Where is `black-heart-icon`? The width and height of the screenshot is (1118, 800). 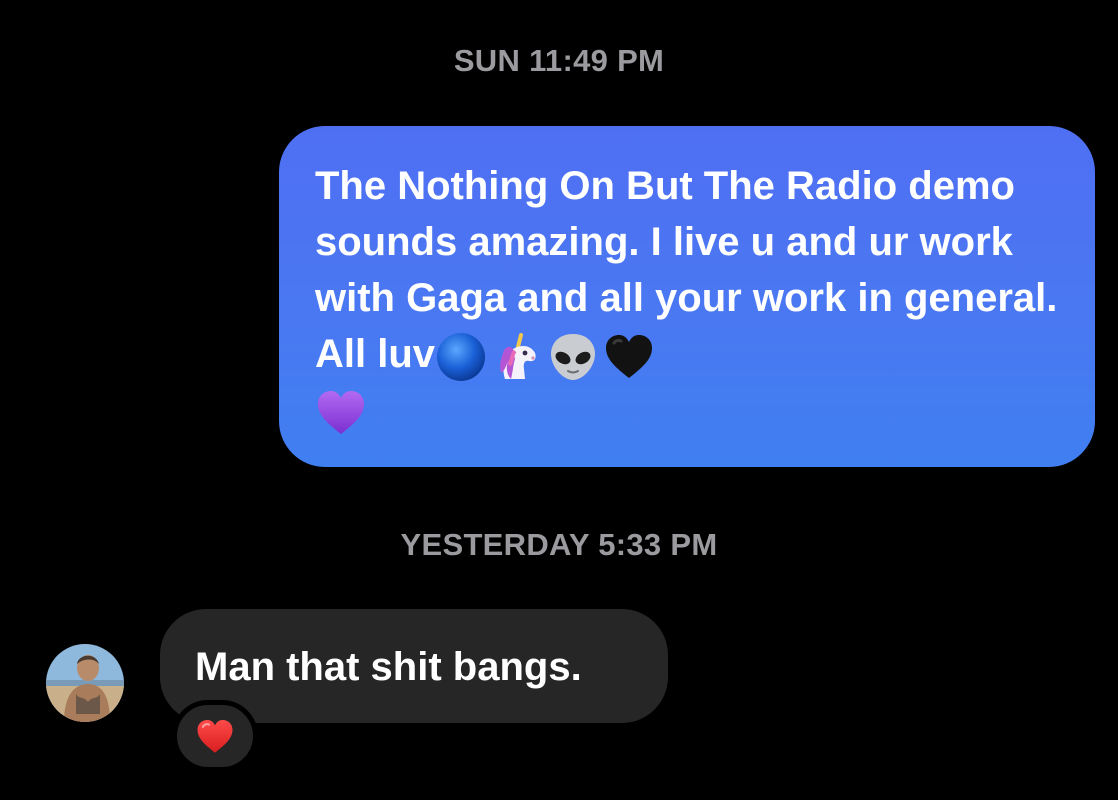
black-heart-icon is located at coordinates (631, 354).